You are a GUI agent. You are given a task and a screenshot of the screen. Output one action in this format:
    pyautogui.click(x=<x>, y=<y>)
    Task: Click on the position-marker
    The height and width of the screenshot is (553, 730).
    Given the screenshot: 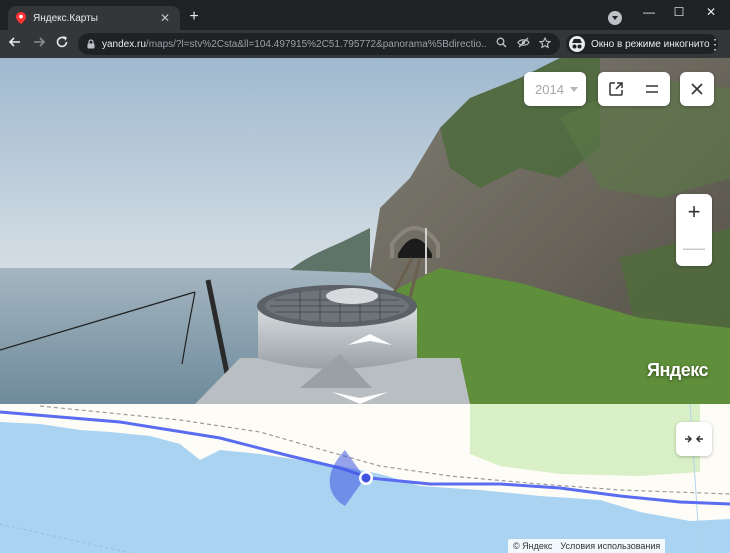 What is the action you would take?
    pyautogui.click(x=366, y=478)
    